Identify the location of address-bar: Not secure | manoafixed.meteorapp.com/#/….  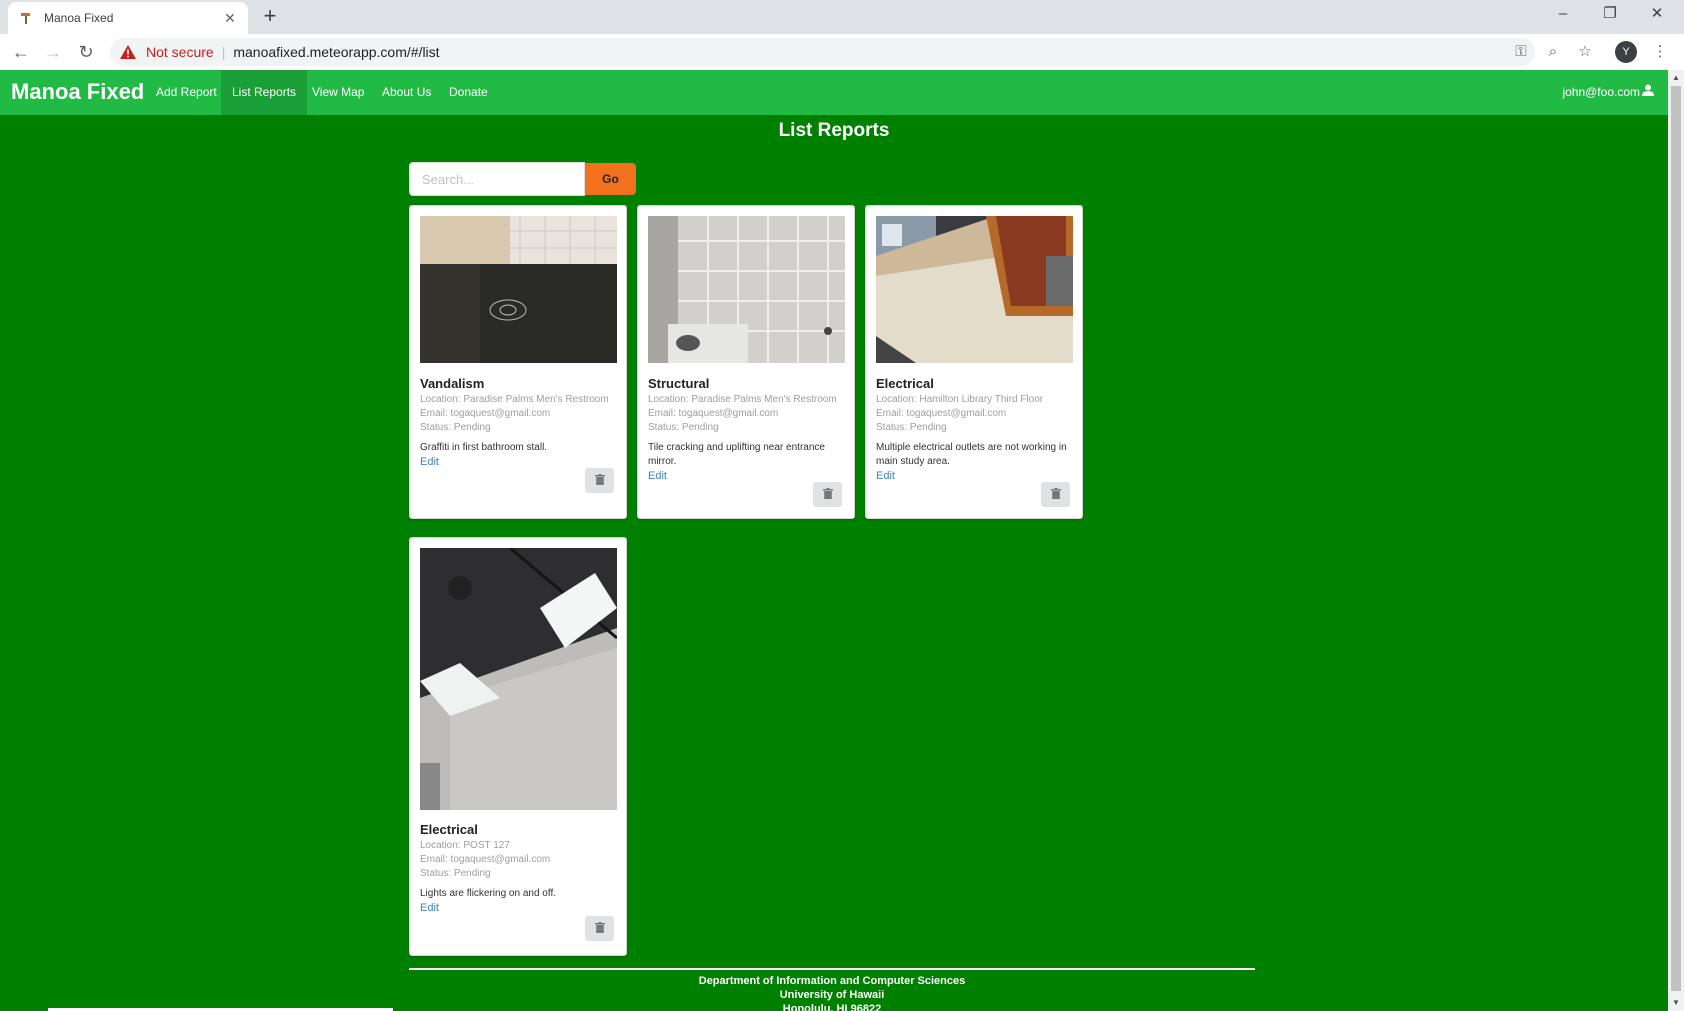
(822, 52).